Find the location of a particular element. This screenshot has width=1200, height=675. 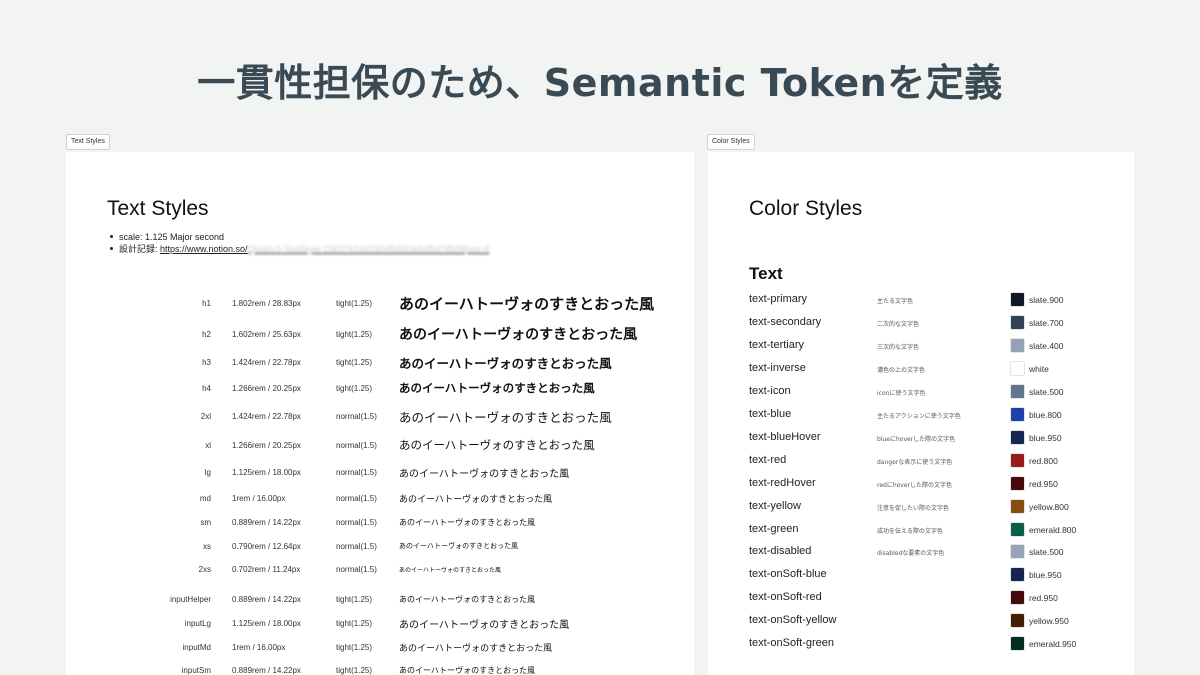

color-token-name: text-onSoft-blue is located at coordinates (788, 574).